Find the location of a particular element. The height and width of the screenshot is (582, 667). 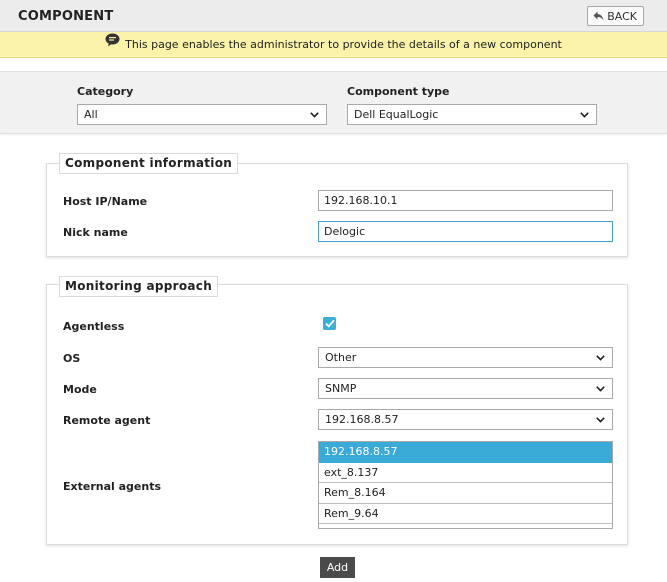

host-label: Host IP/Name is located at coordinates (105, 201).